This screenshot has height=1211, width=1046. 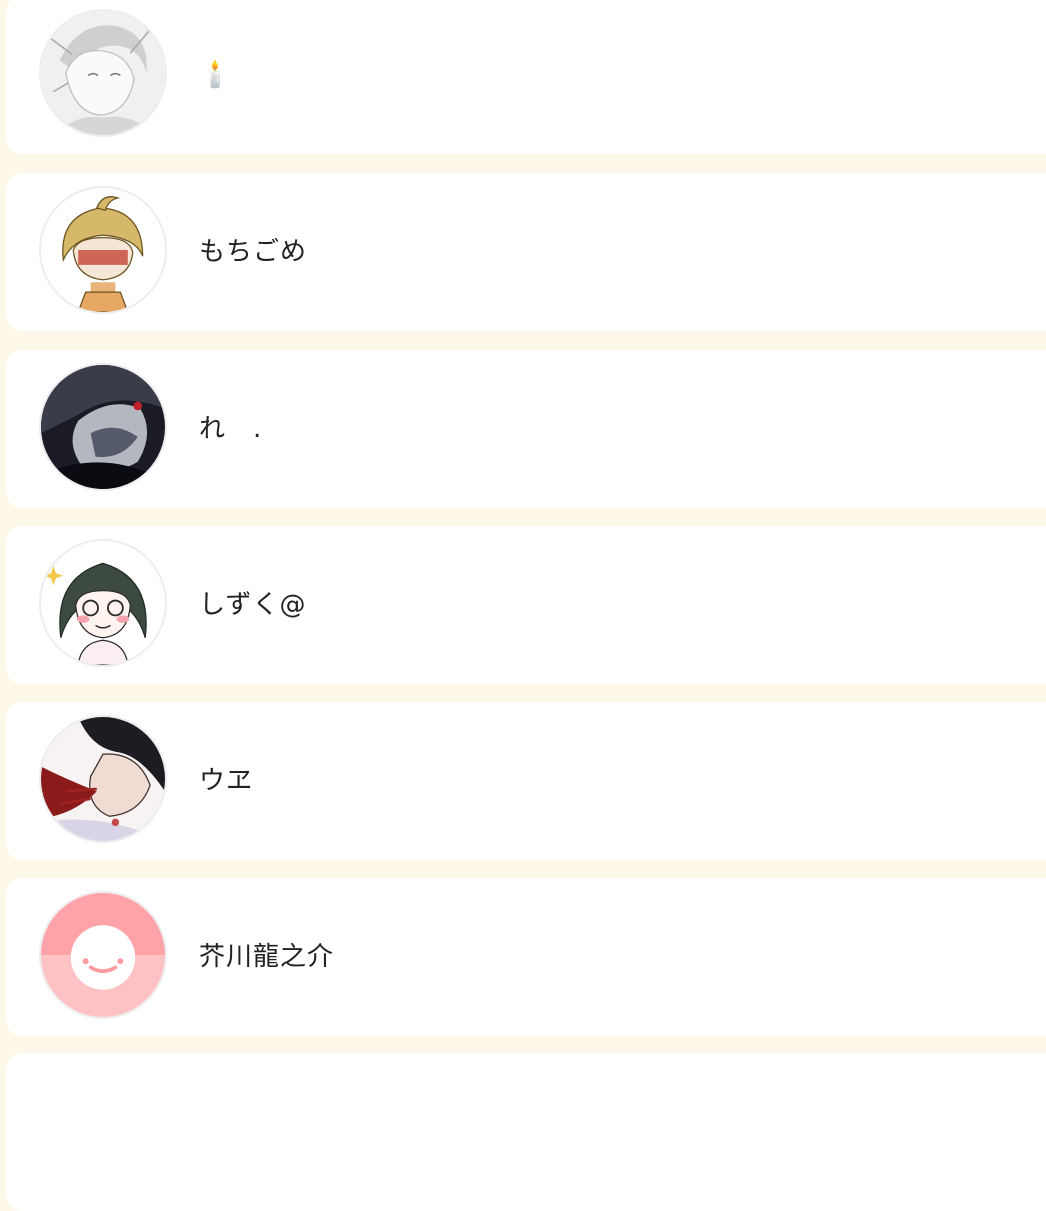 I want to click on list-item: れ ., so click(x=526, y=429).